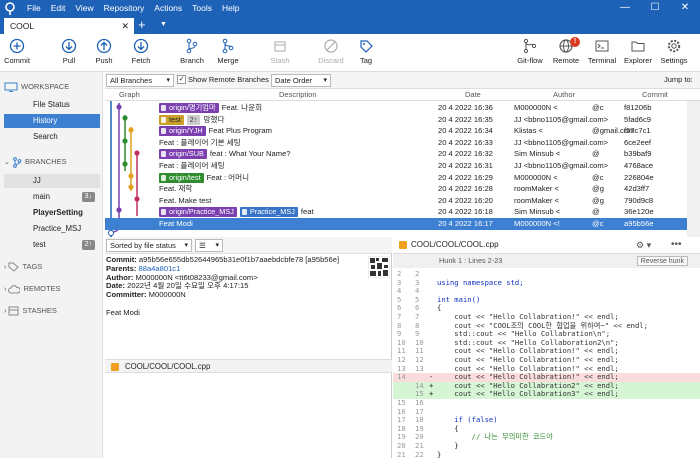  What do you see at coordinates (301, 80) in the screenshot?
I see `order-dropdown: Date Order` at bounding box center [301, 80].